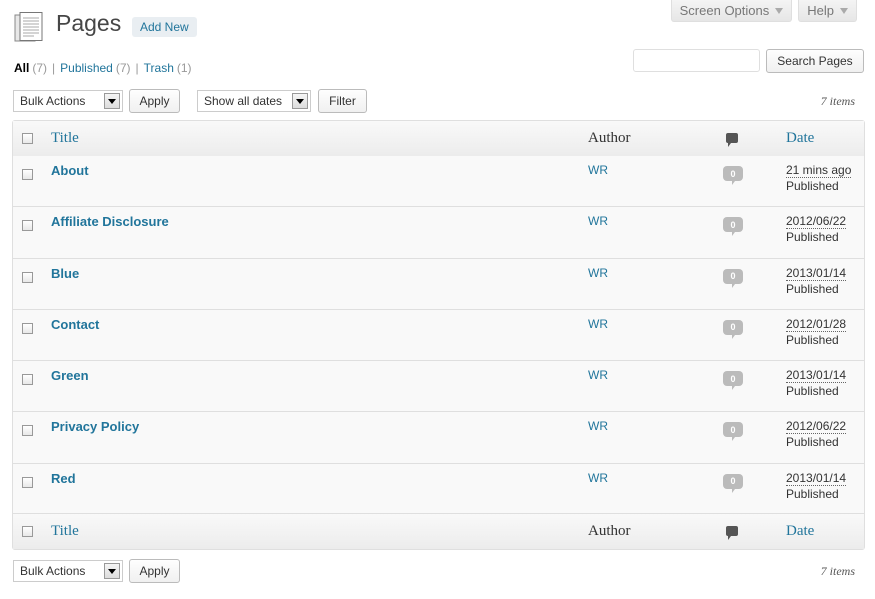 This screenshot has height=599, width=875. I want to click on screen-options-button: Screen Options, so click(731, 11).